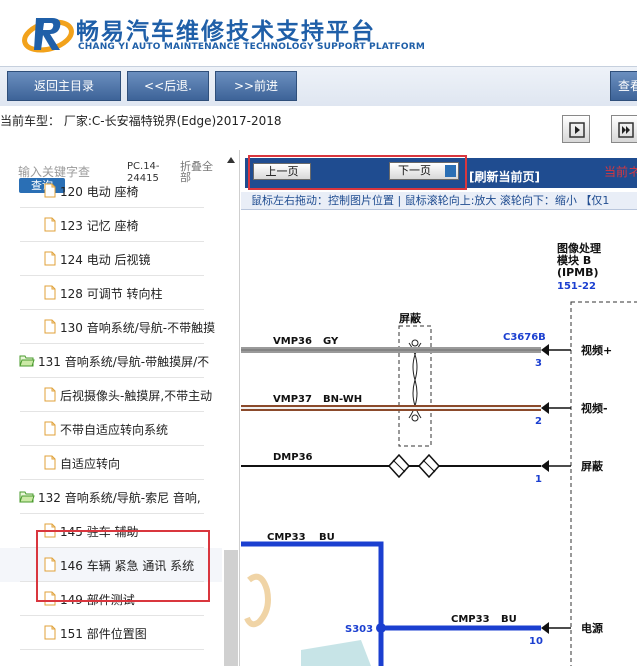 Image resolution: width=637 pixels, height=666 pixels. Describe the element at coordinates (381, 628) in the screenshot. I see `splice-point` at that location.